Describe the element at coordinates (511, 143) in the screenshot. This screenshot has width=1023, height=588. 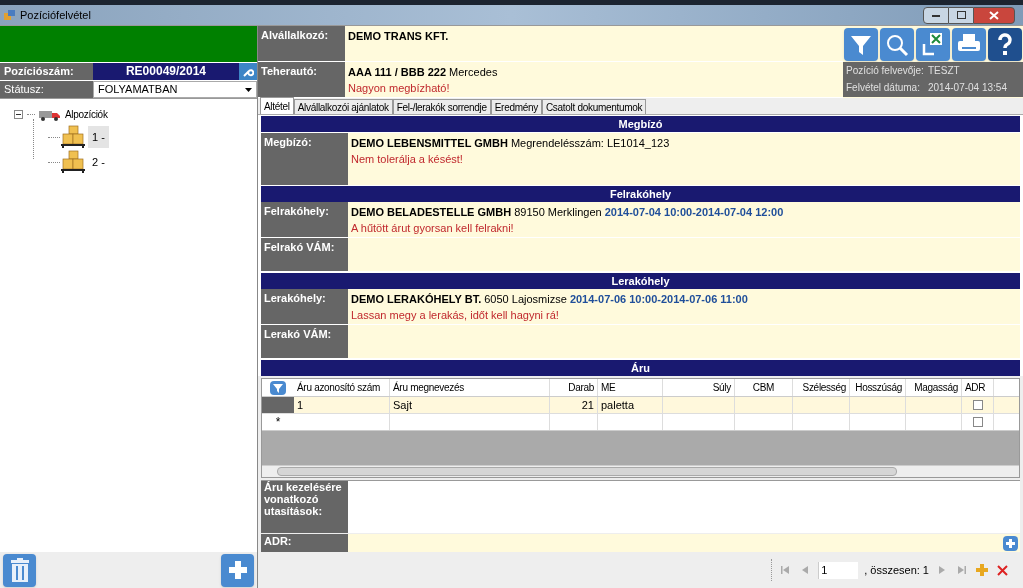
I see `field-value-text: DEMO LEBENSMITTEL GMBH Megrendelésszám: LE1014_123` at that location.